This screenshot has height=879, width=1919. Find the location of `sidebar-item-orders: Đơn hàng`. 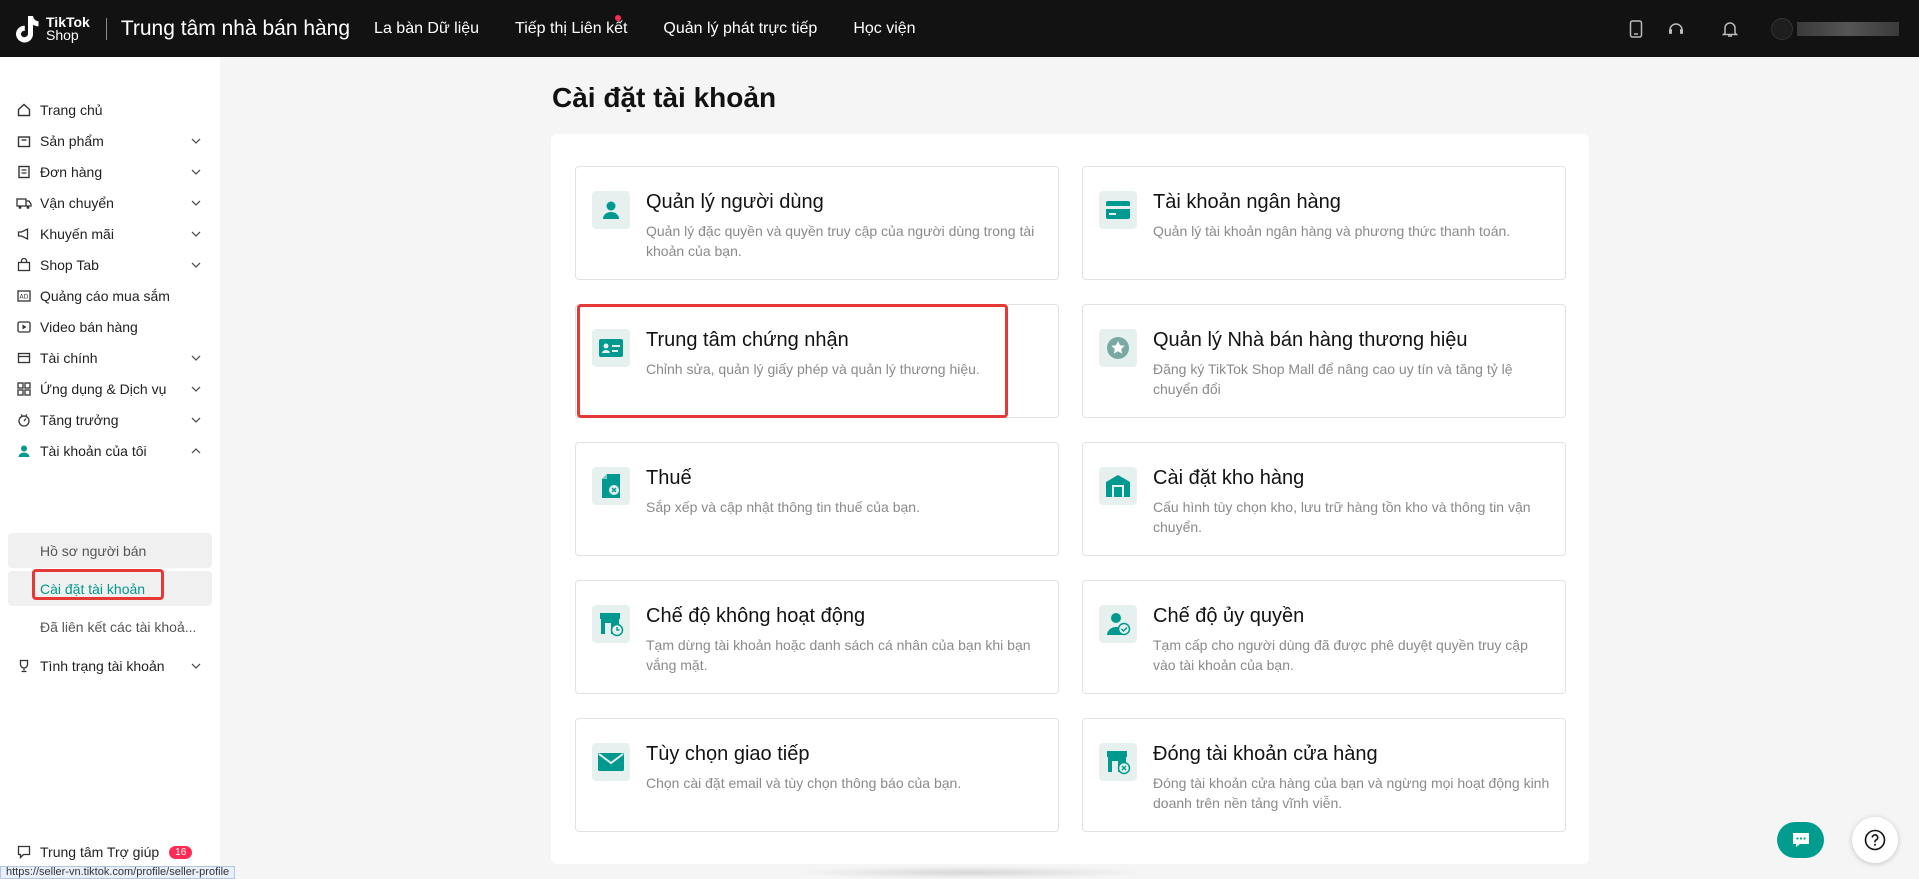

sidebar-item-orders: Đơn hàng is located at coordinates (110, 172).